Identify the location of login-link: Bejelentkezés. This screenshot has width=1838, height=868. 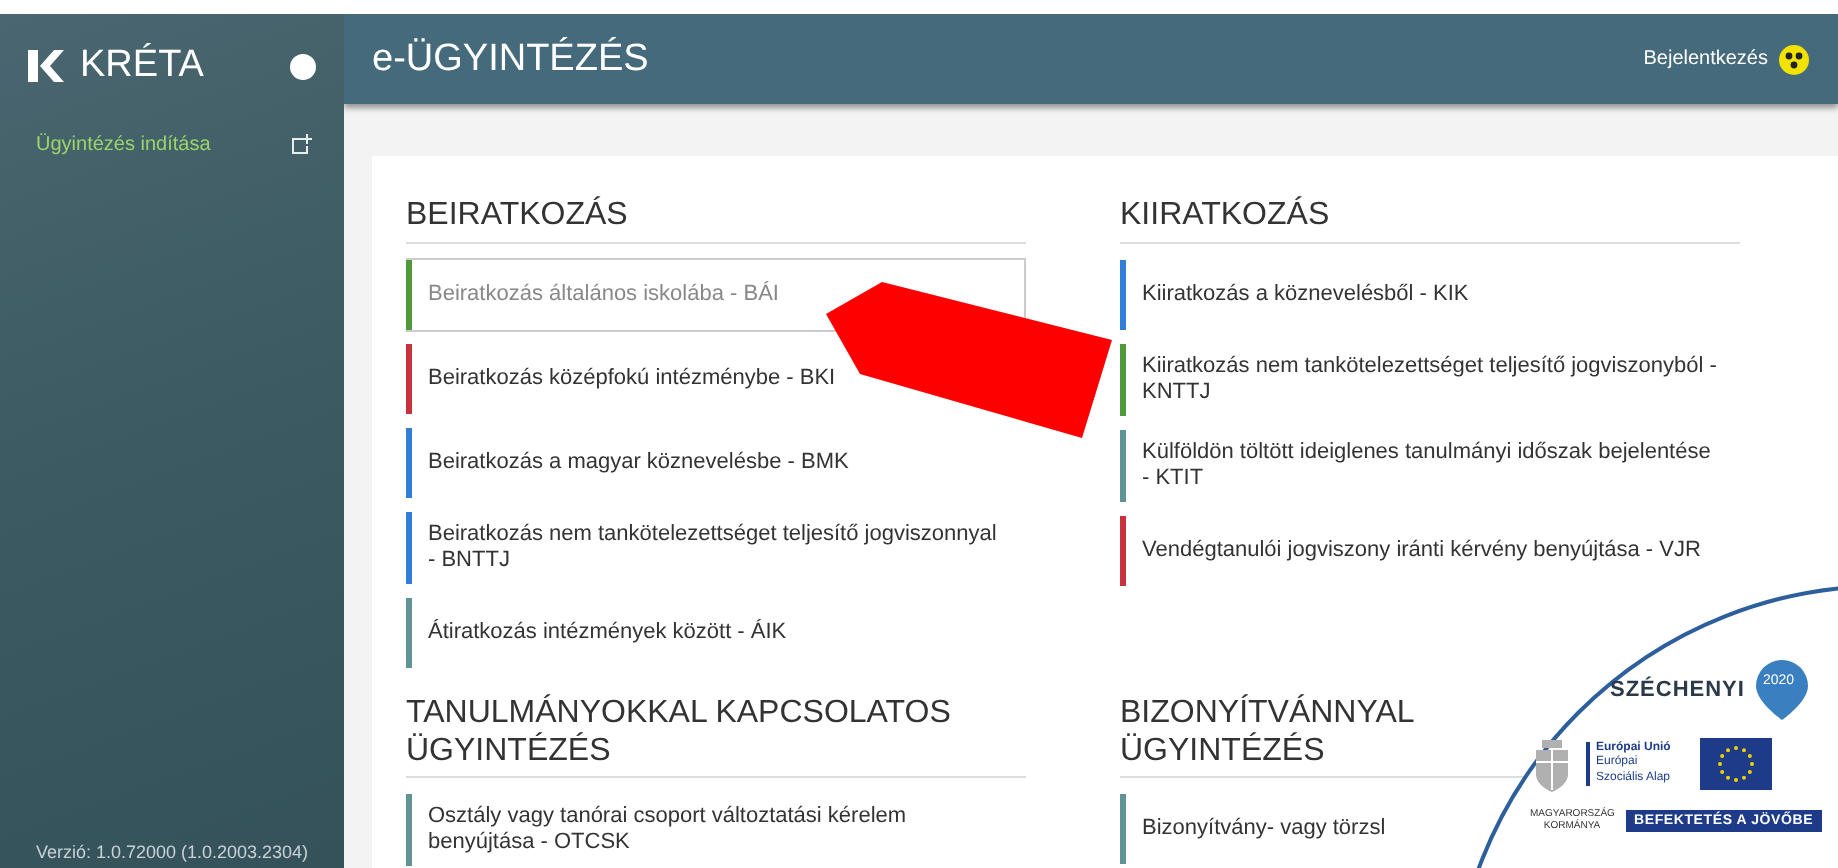
(1705, 59).